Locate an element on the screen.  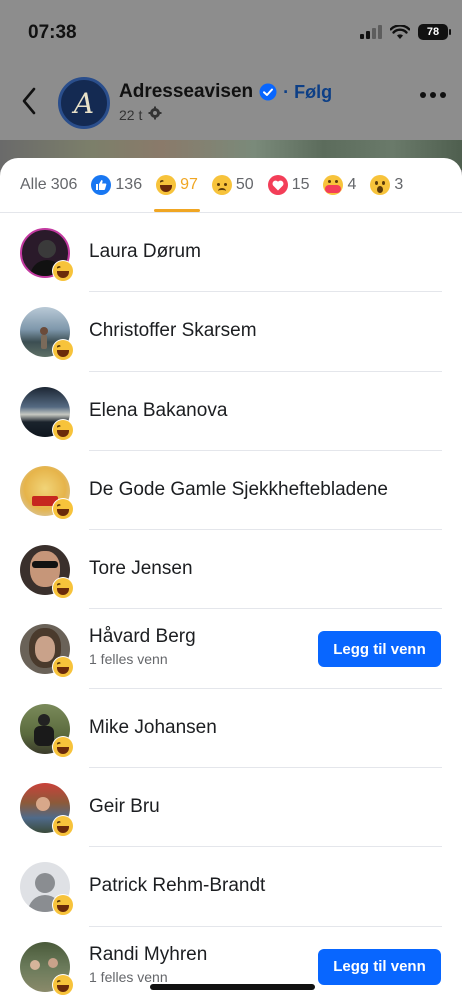
love-icon is located at coordinates (277, 185).